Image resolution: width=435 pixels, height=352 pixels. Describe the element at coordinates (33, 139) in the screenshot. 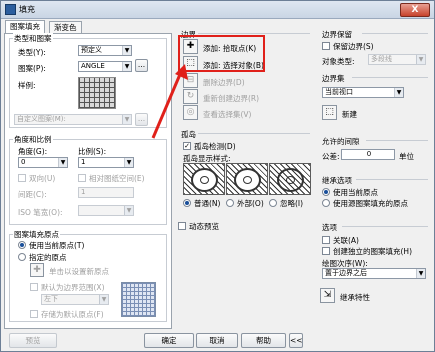

I see `angle-scale-title: 角度和比例` at that location.